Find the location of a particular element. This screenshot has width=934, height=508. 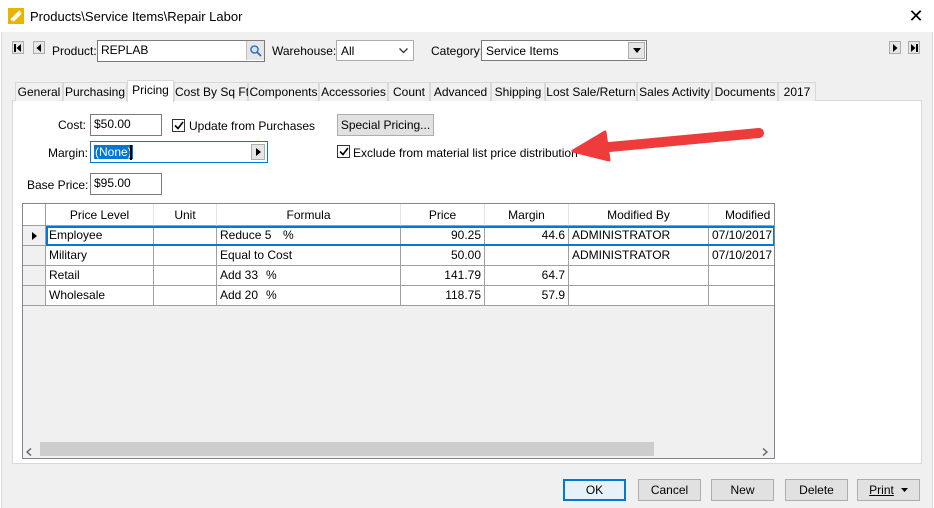

tab-components: Components is located at coordinates (283, 91).